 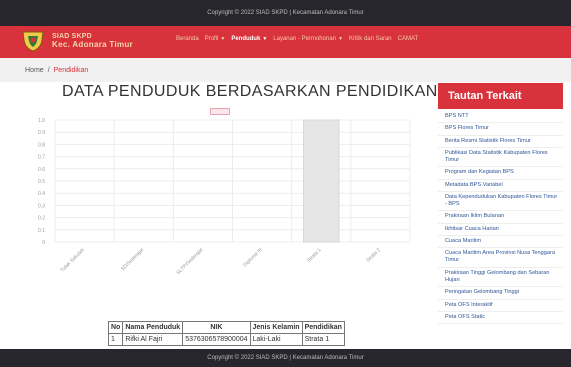 I want to click on y-tick-label: 0.2, so click(x=41, y=219).